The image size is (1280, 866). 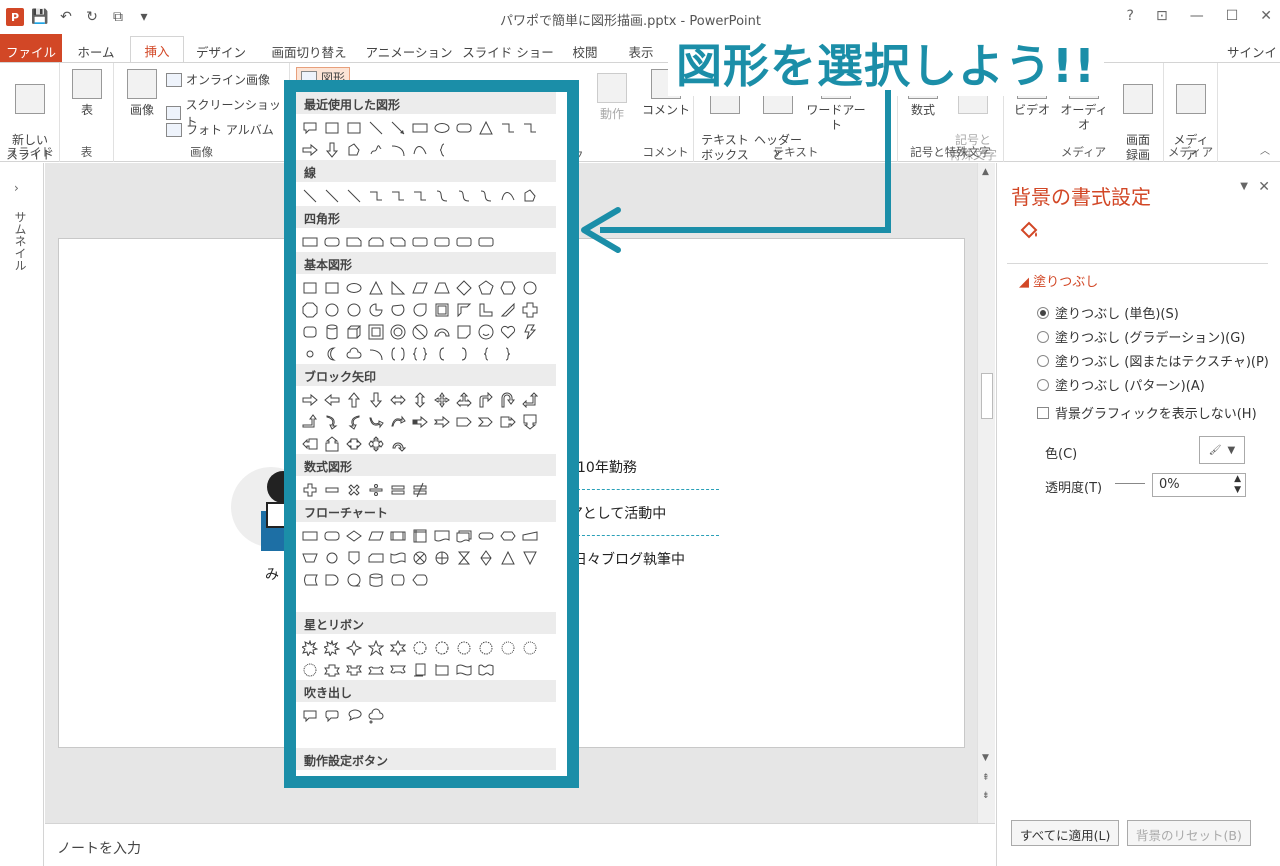 I want to click on next-slide-icon: ⇟, so click(x=986, y=796).